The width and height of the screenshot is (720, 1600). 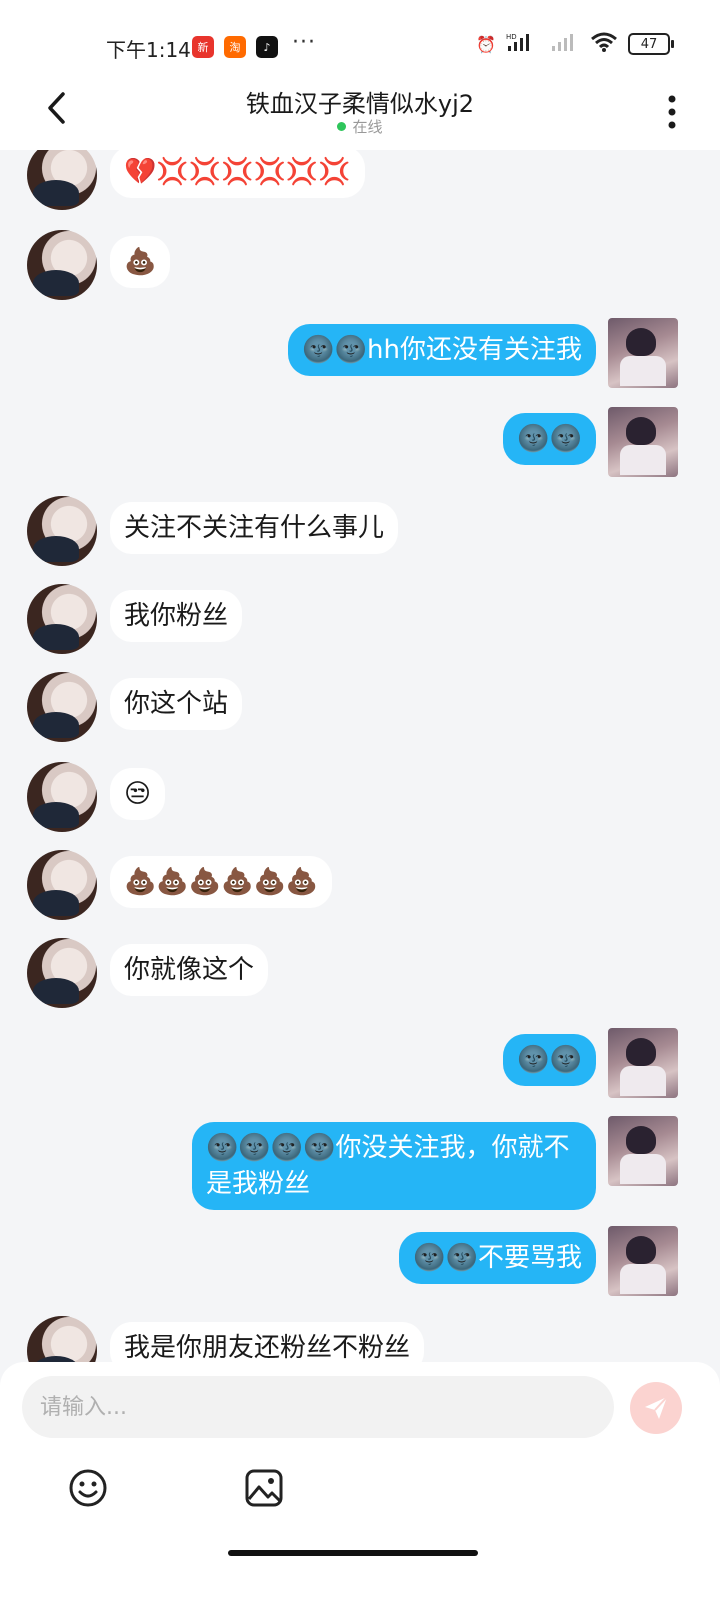 What do you see at coordinates (360, 797) in the screenshot?
I see `message-row: 😒` at bounding box center [360, 797].